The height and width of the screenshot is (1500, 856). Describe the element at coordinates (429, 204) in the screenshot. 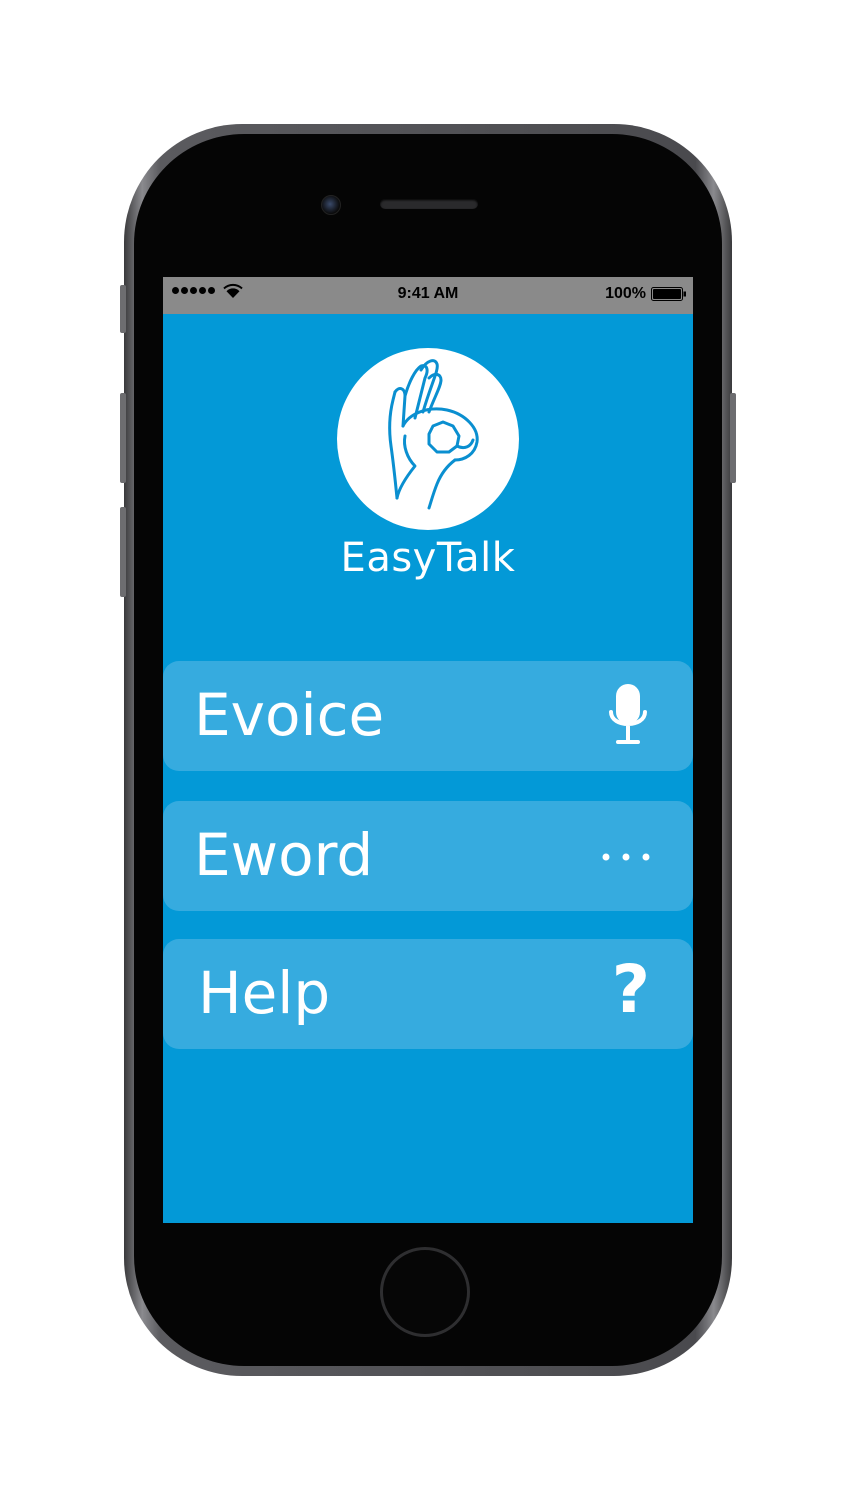

I see `earpiece-speaker` at that location.